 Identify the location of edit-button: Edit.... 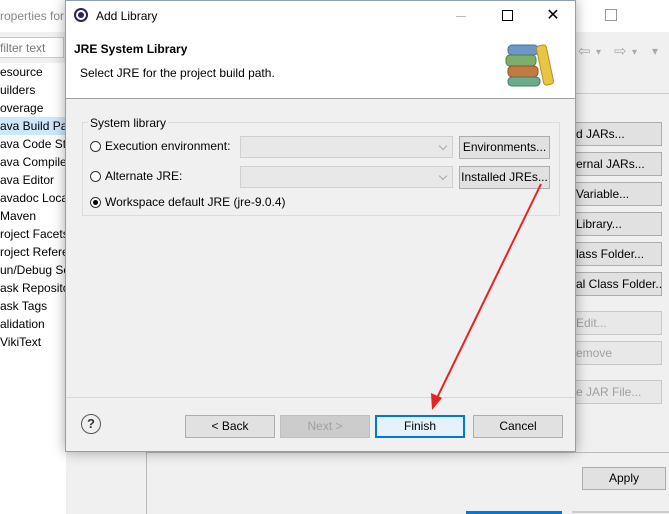
(619, 323).